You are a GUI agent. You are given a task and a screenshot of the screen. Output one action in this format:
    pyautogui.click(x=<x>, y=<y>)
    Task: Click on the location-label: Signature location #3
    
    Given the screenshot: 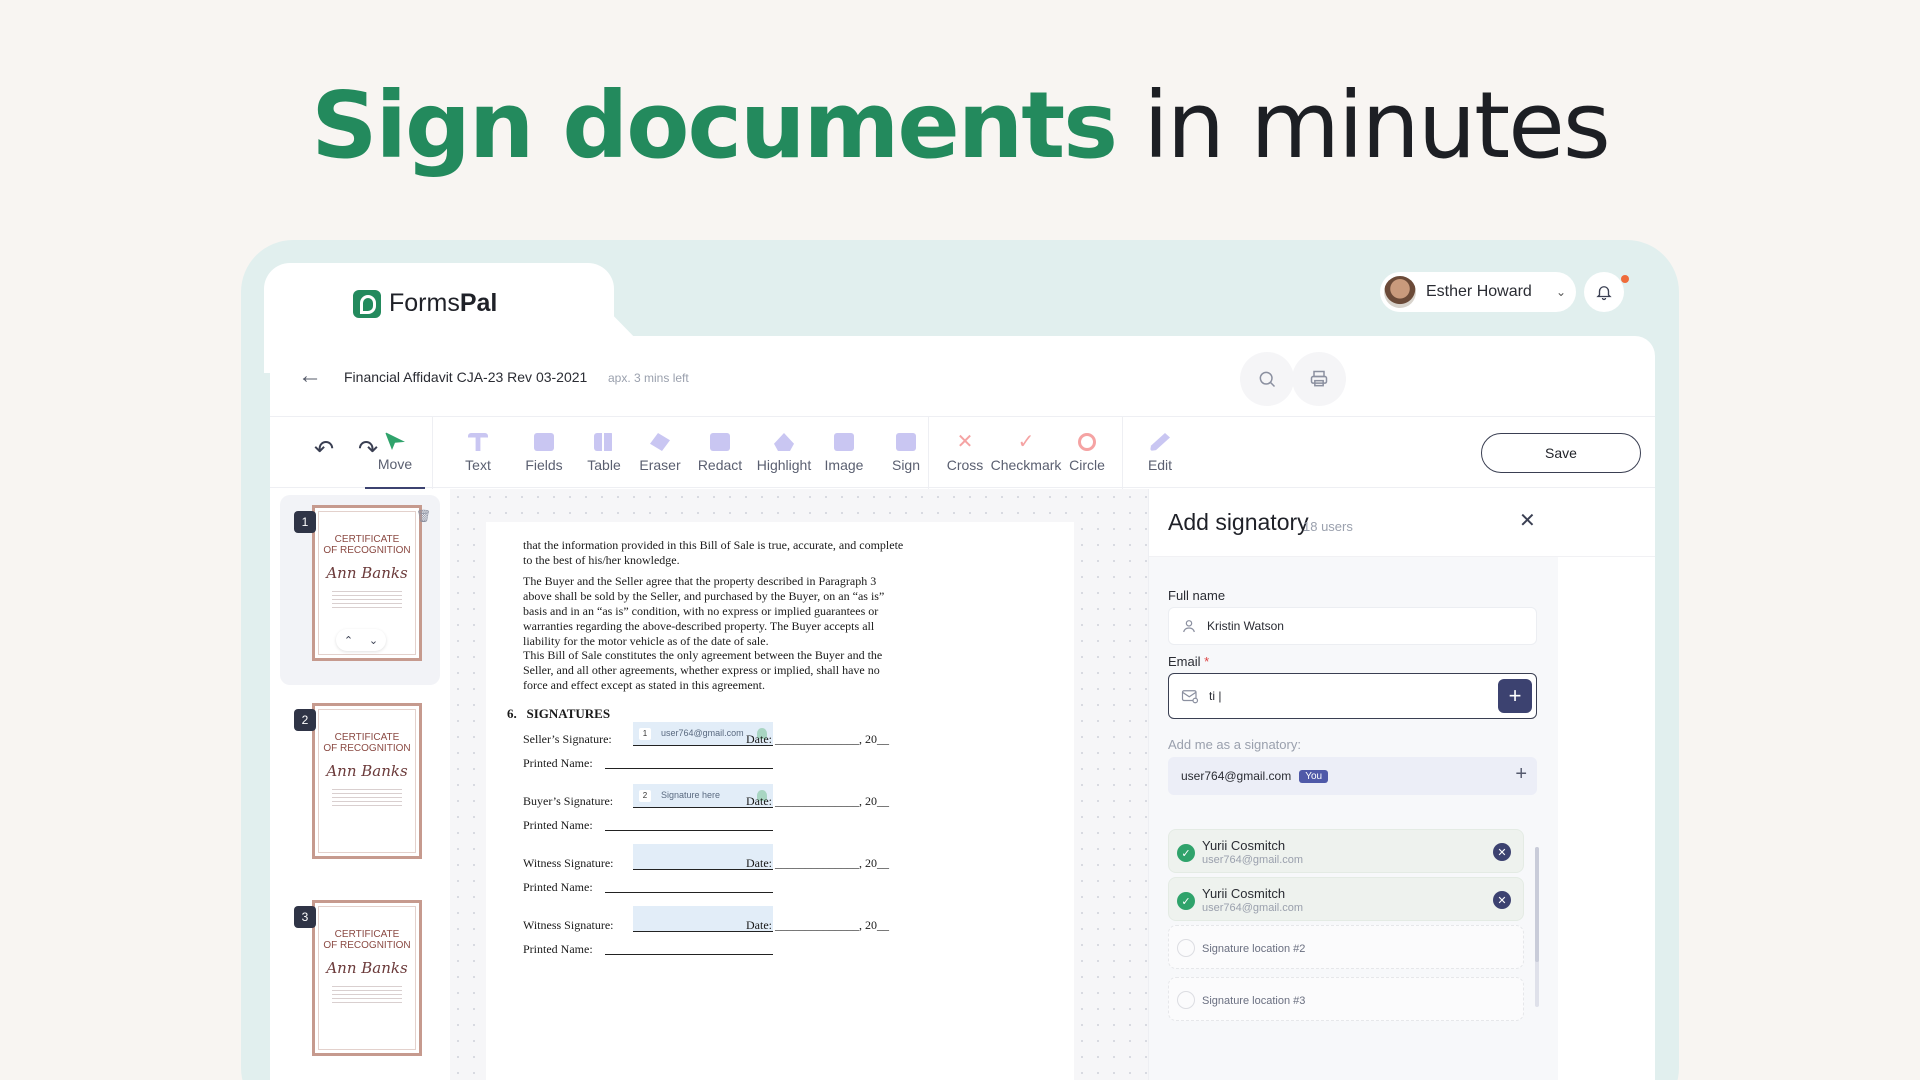 What is the action you would take?
    pyautogui.click(x=1254, y=1001)
    